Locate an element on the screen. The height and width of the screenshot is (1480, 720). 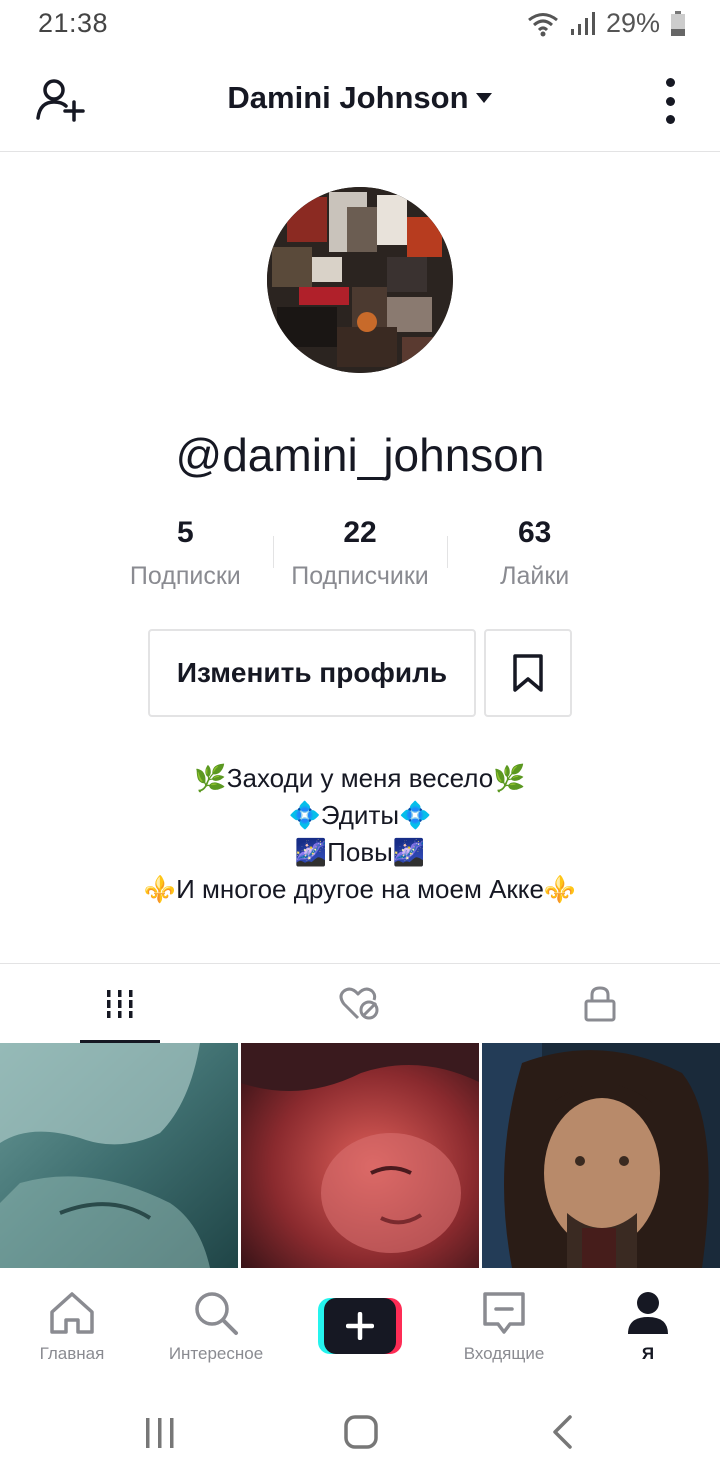
status-icons: 29% is located at coordinates (606, 23).